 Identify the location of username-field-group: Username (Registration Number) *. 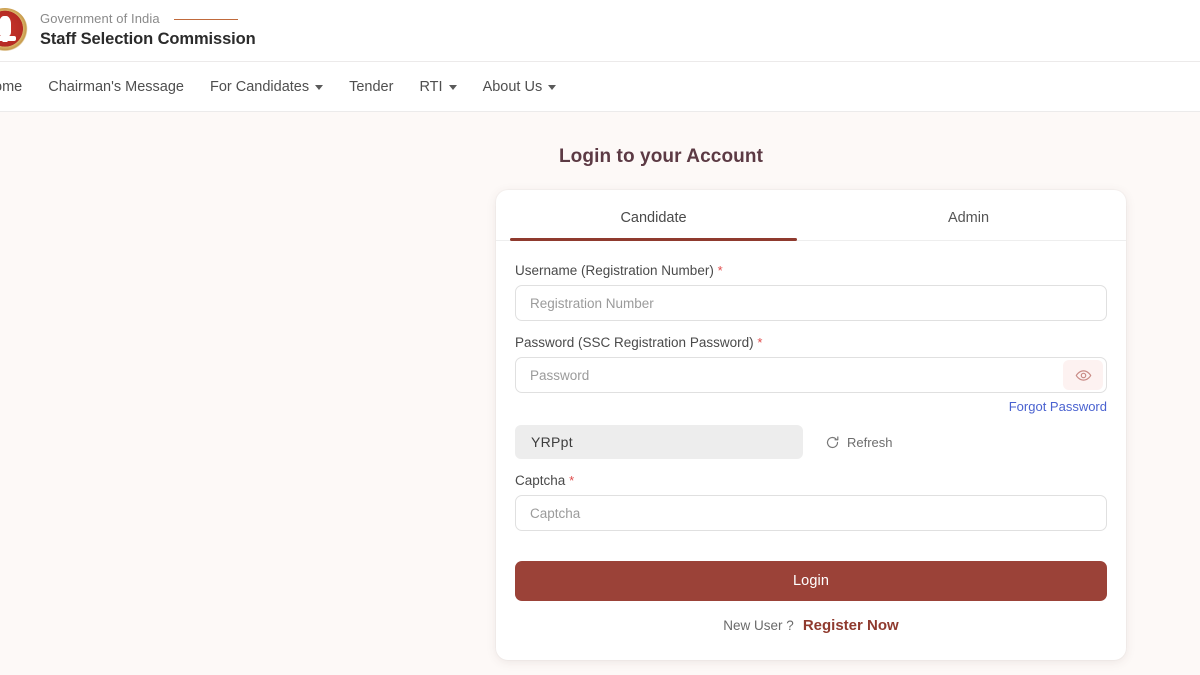
(811, 292).